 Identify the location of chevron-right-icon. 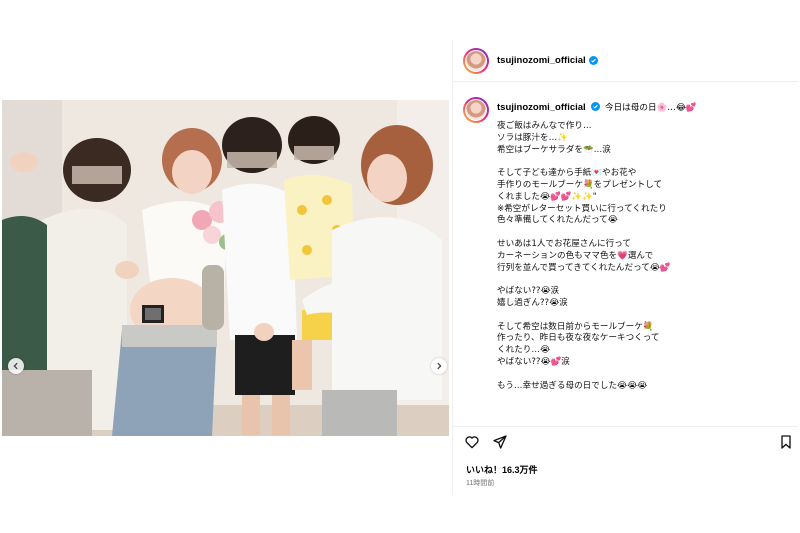
(439, 366).